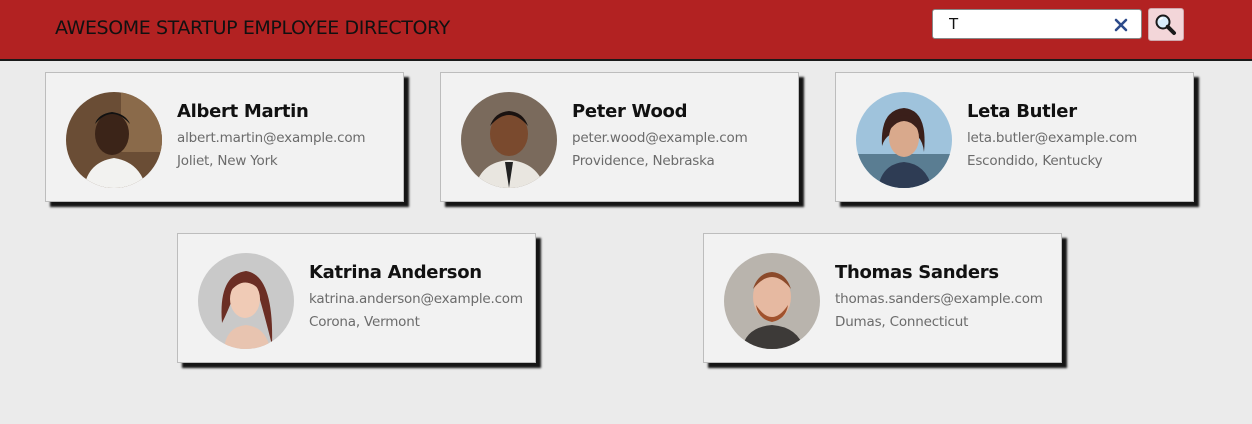 The image size is (1252, 424). Describe the element at coordinates (660, 138) in the screenshot. I see `employee-email: peter.wood@example.com` at that location.